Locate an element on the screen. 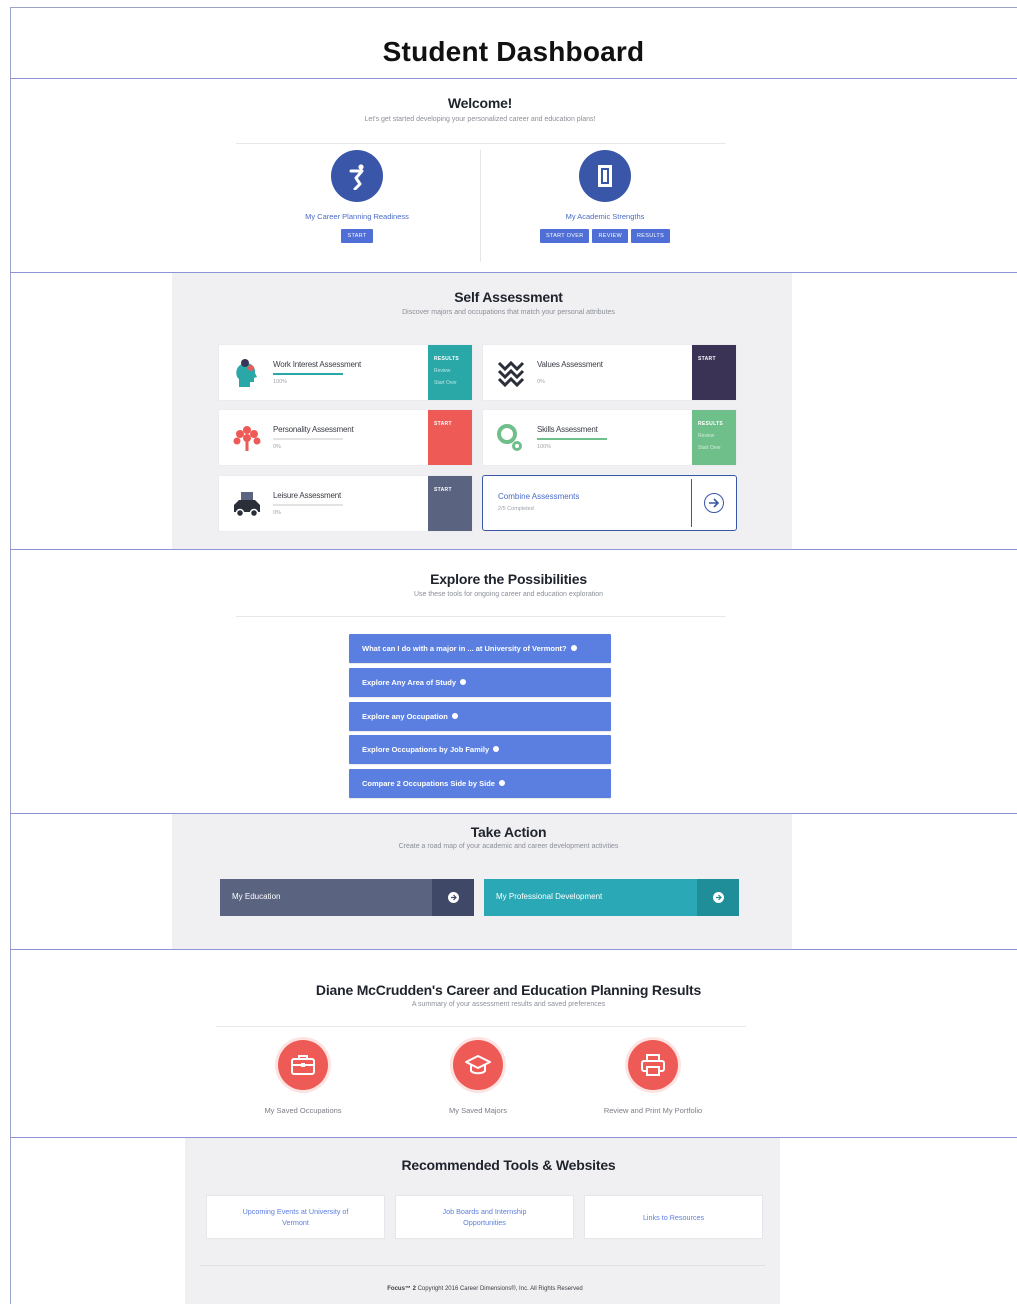 Image resolution: width=1017 pixels, height=1304 pixels. saved-occupations-label: My Saved Occupations is located at coordinates (303, 1110).